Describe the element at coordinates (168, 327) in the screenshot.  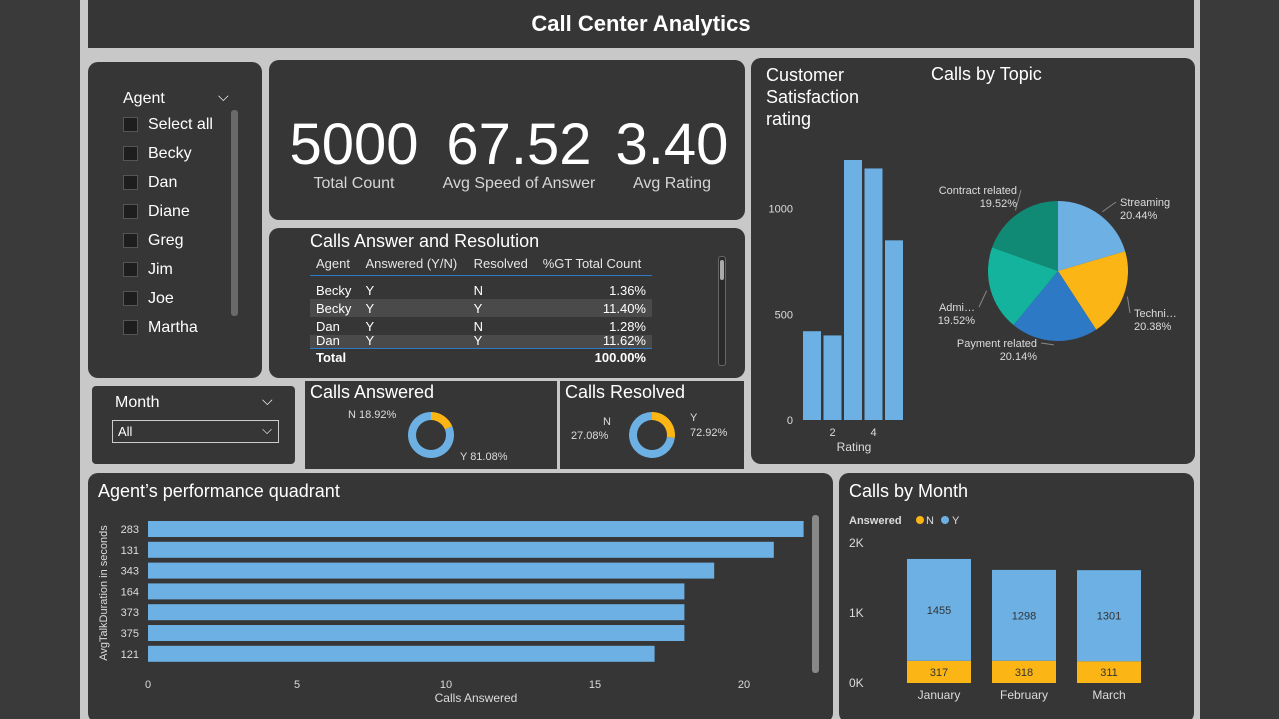
I see `agent-option-martha: Martha` at that location.